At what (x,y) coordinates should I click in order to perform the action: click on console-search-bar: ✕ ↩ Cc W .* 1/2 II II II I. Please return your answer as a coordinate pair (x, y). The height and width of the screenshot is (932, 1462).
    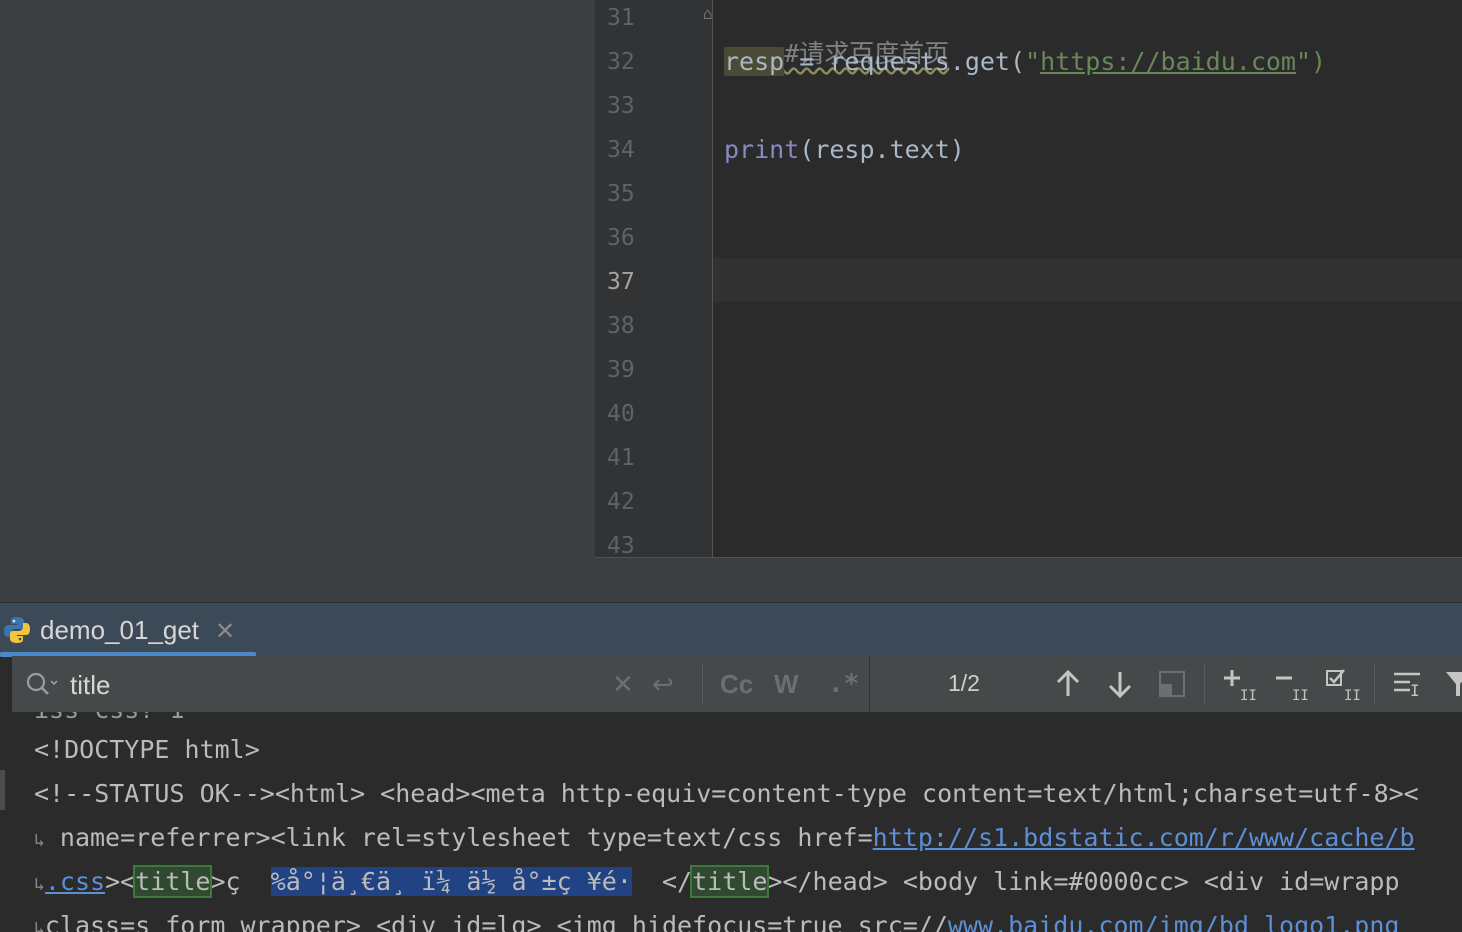
    Looking at the image, I should click on (737, 684).